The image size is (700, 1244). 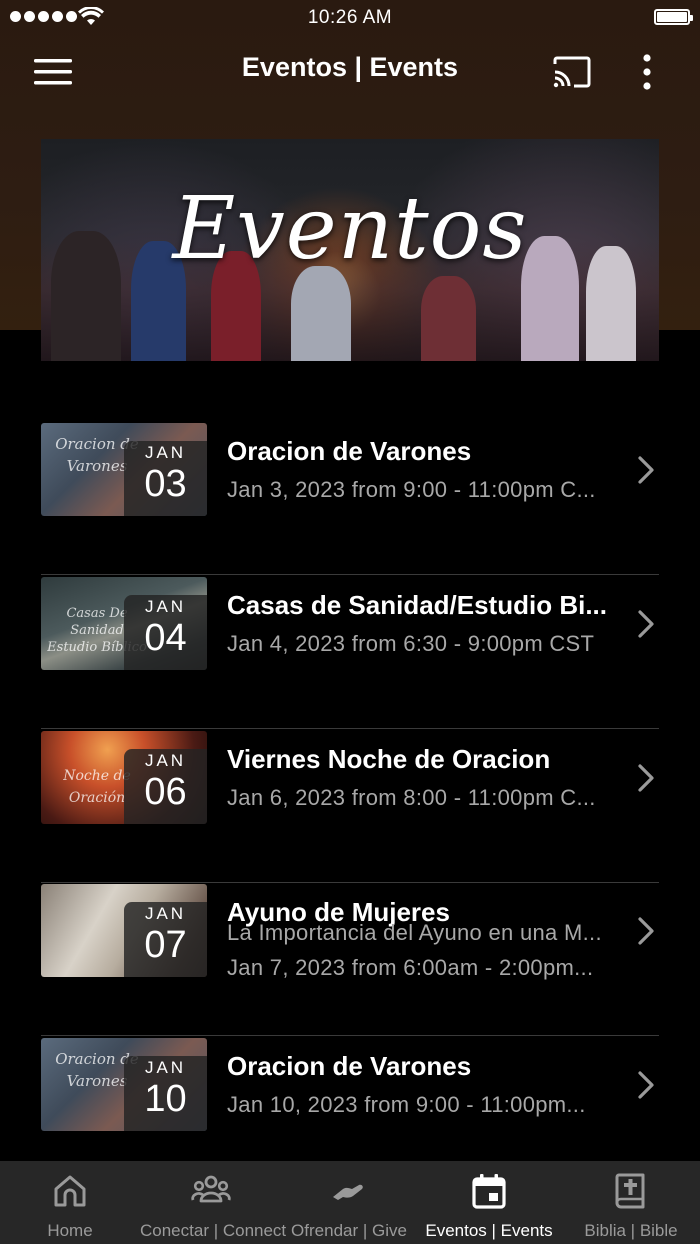 I want to click on date-badge: JAN 03, so click(x=165, y=478).